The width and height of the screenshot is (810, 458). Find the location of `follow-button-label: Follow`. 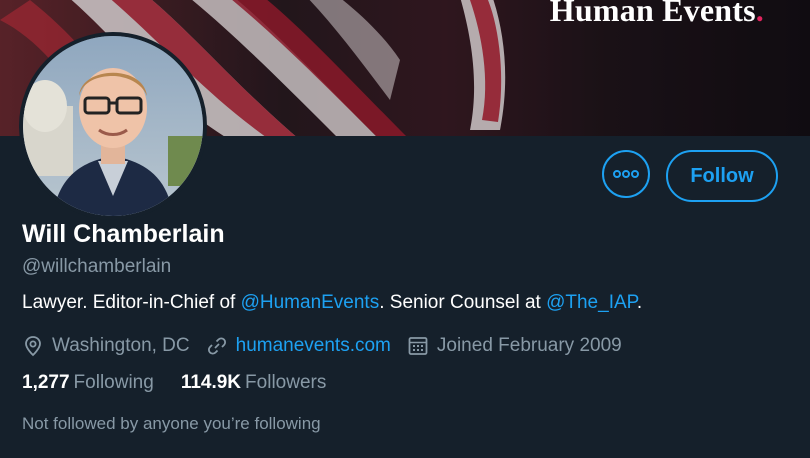

follow-button-label: Follow is located at coordinates (722, 175).